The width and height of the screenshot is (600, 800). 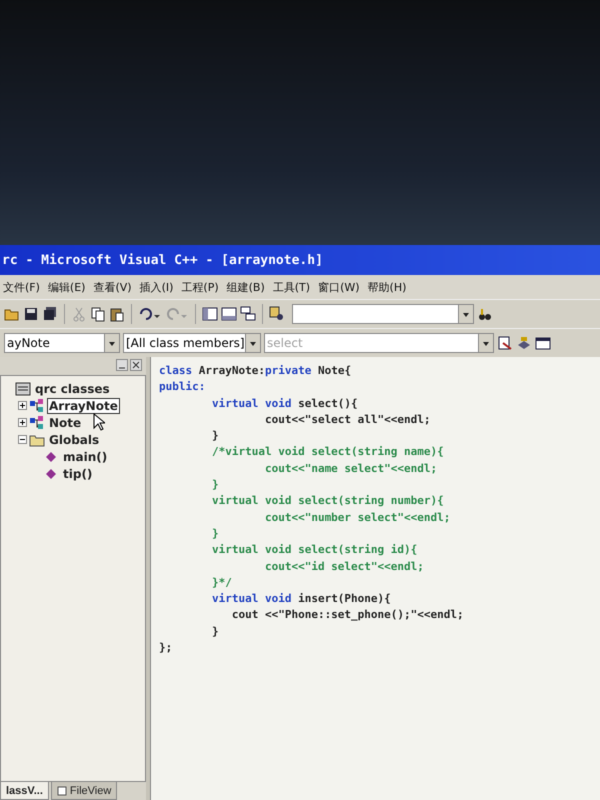 What do you see at coordinates (136, 365) in the screenshot?
I see `close-icon` at bounding box center [136, 365].